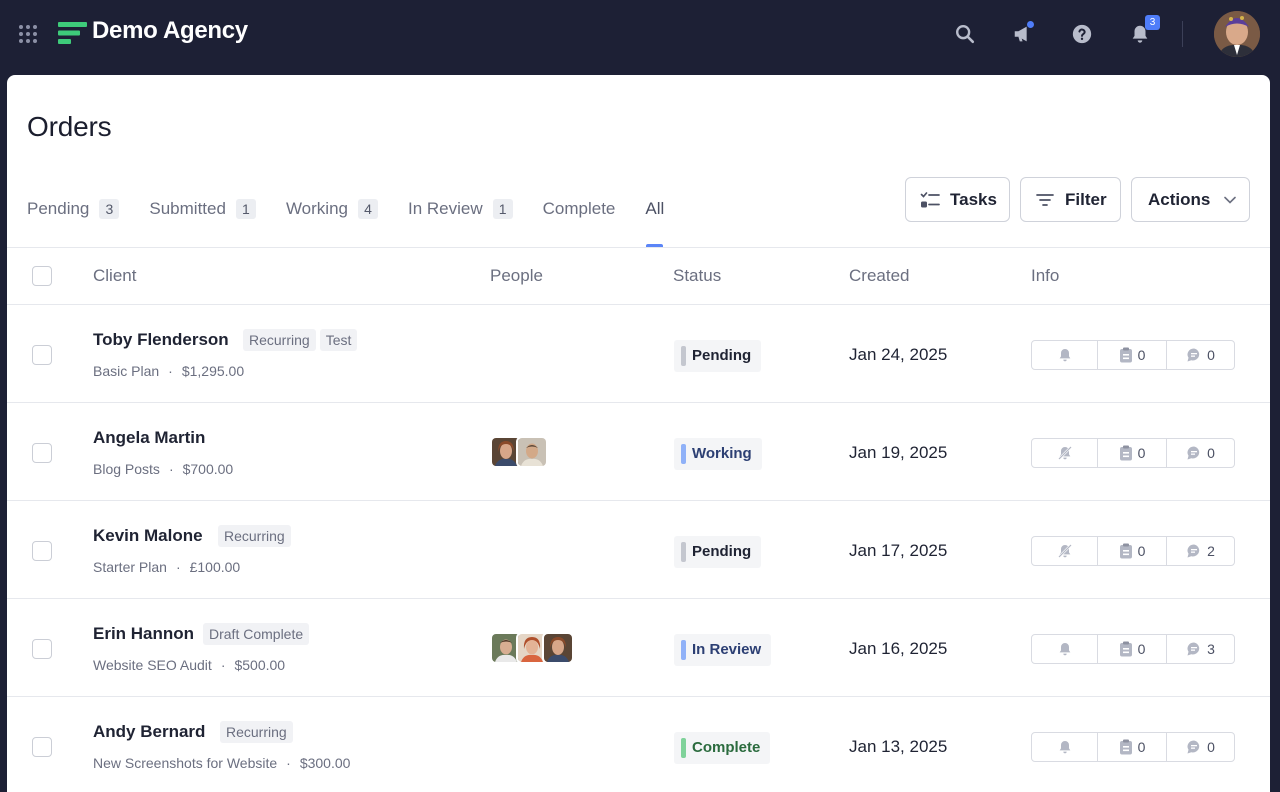 This screenshot has width=1280, height=792. I want to click on tag: Test, so click(338, 340).